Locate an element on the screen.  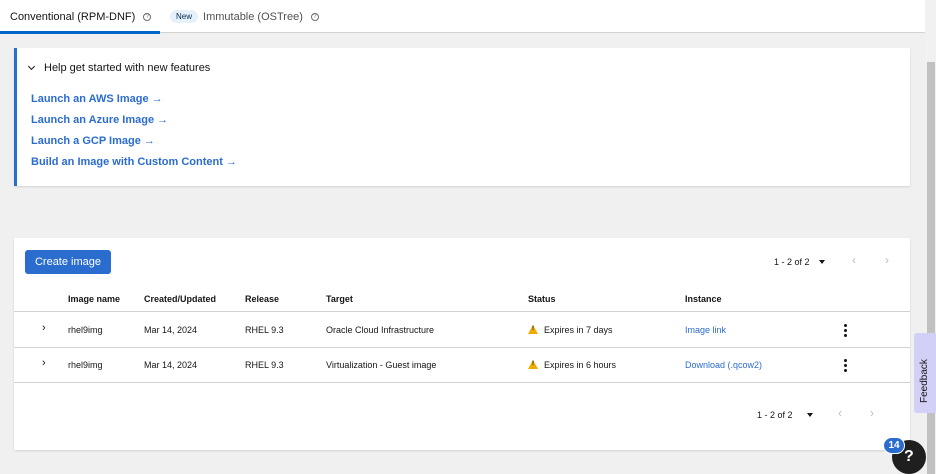
launch-gcp-link: Launch a GCP Image → is located at coordinates (93, 141).